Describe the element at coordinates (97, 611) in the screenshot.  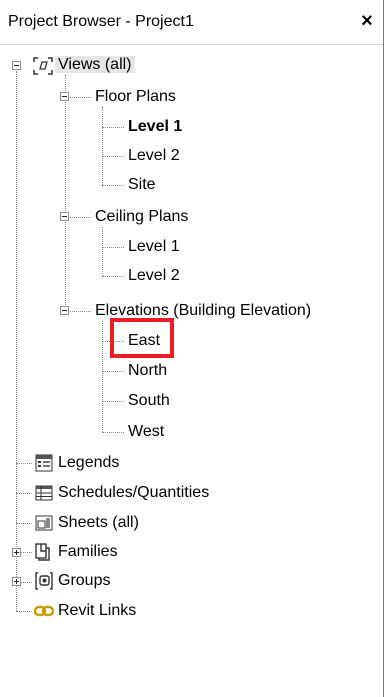
I see `tree-item-revit-links: Revit Links` at that location.